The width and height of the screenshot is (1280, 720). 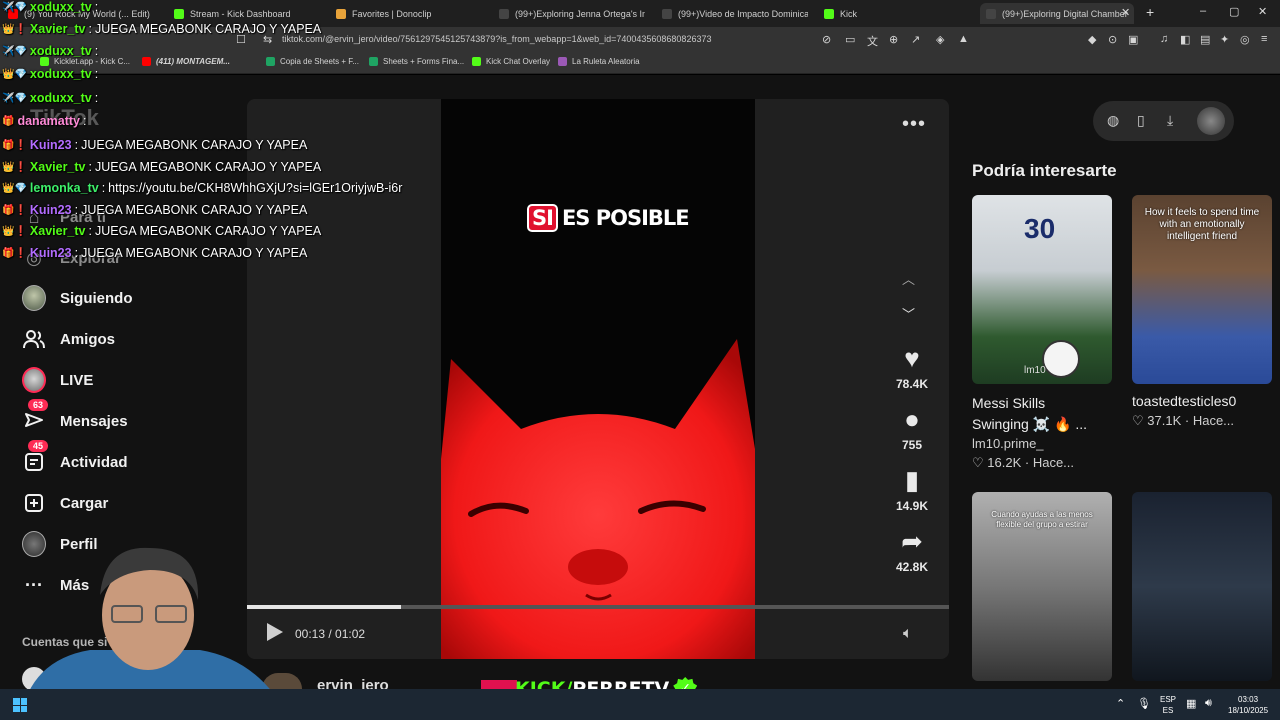 What do you see at coordinates (1120, 703) in the screenshot?
I see `tray-chevron-icon: ⌃` at bounding box center [1120, 703].